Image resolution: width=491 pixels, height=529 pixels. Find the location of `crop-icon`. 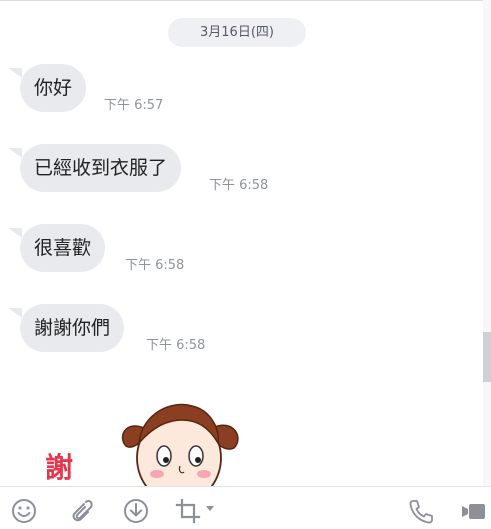

crop-icon is located at coordinates (188, 511).